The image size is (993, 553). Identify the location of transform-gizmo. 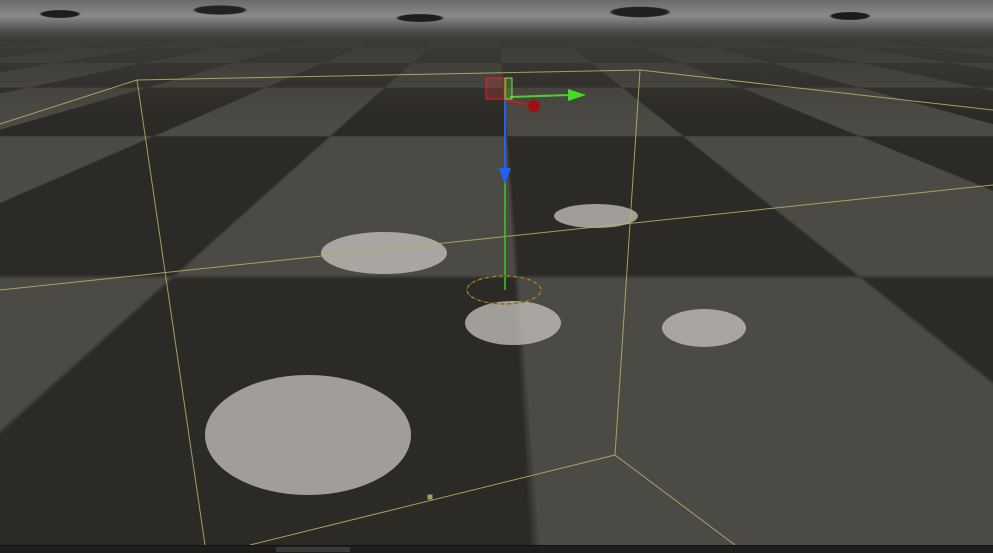
(526, 191).